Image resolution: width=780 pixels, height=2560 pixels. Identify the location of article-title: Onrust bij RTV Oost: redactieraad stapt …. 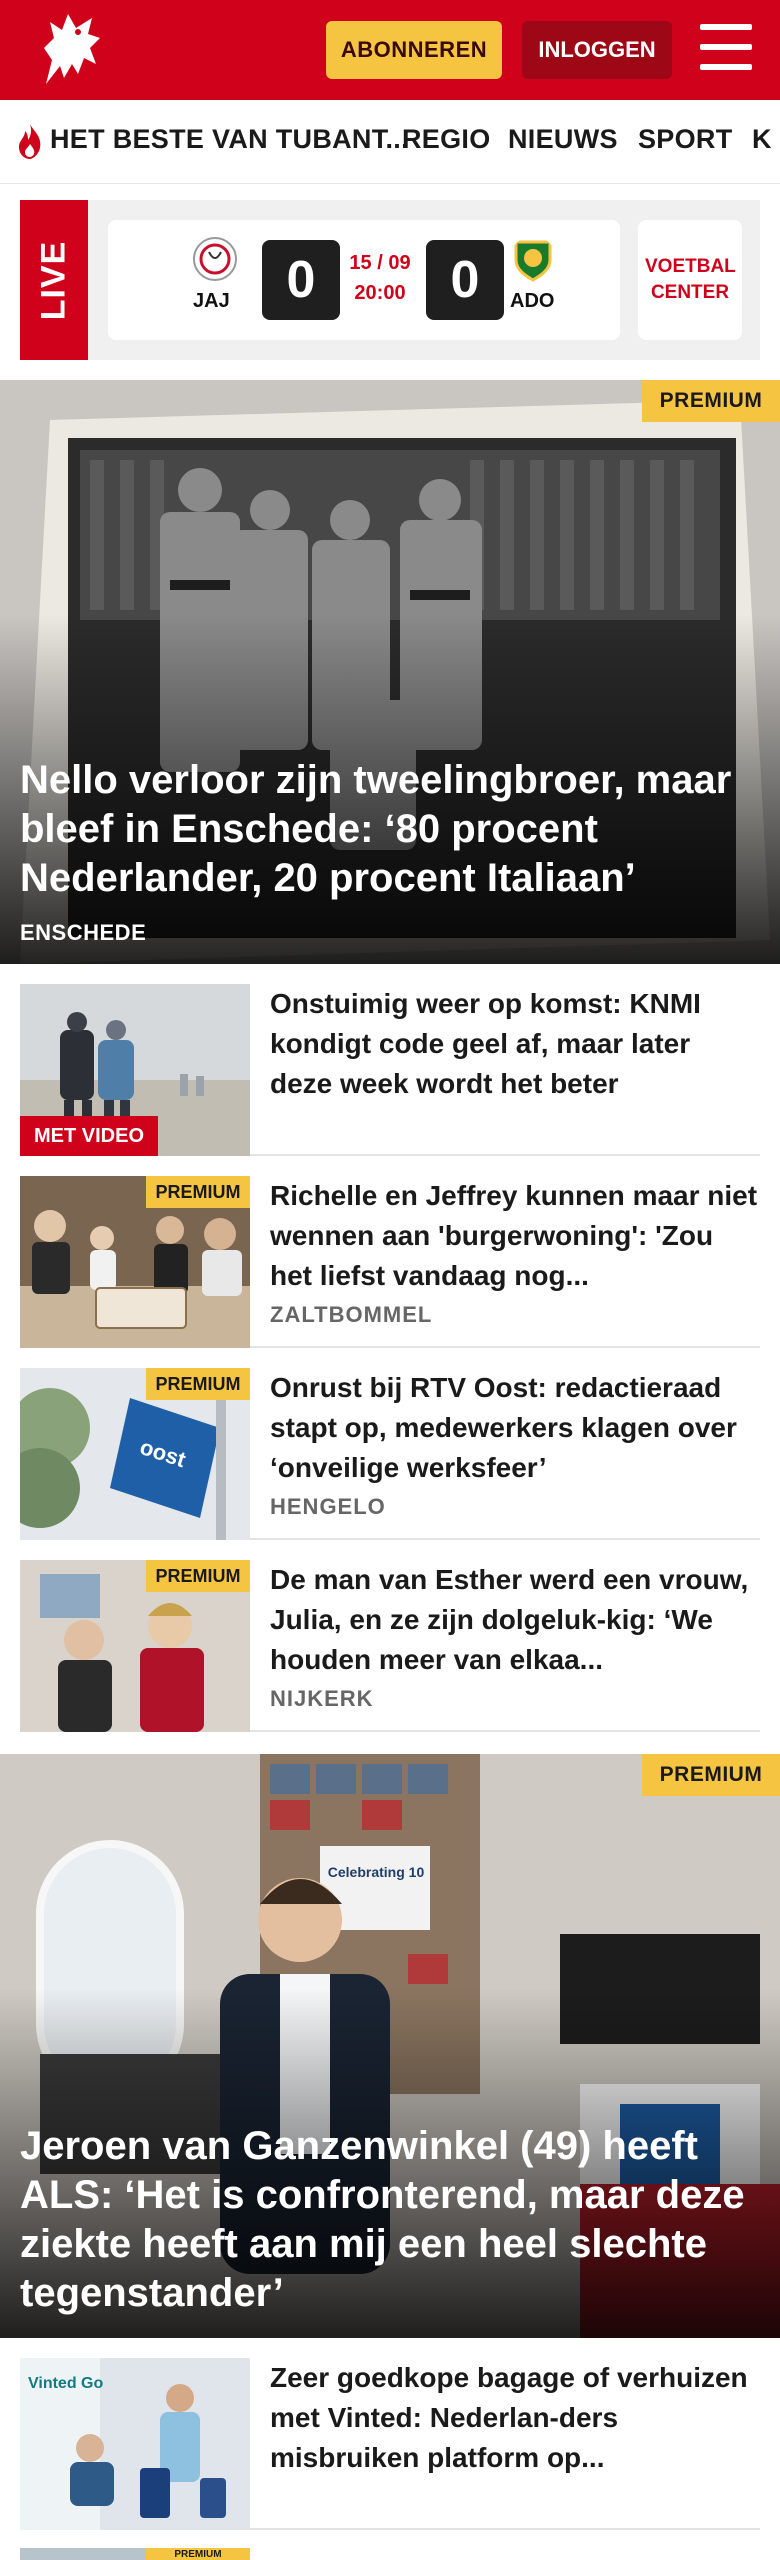
(515, 1428).